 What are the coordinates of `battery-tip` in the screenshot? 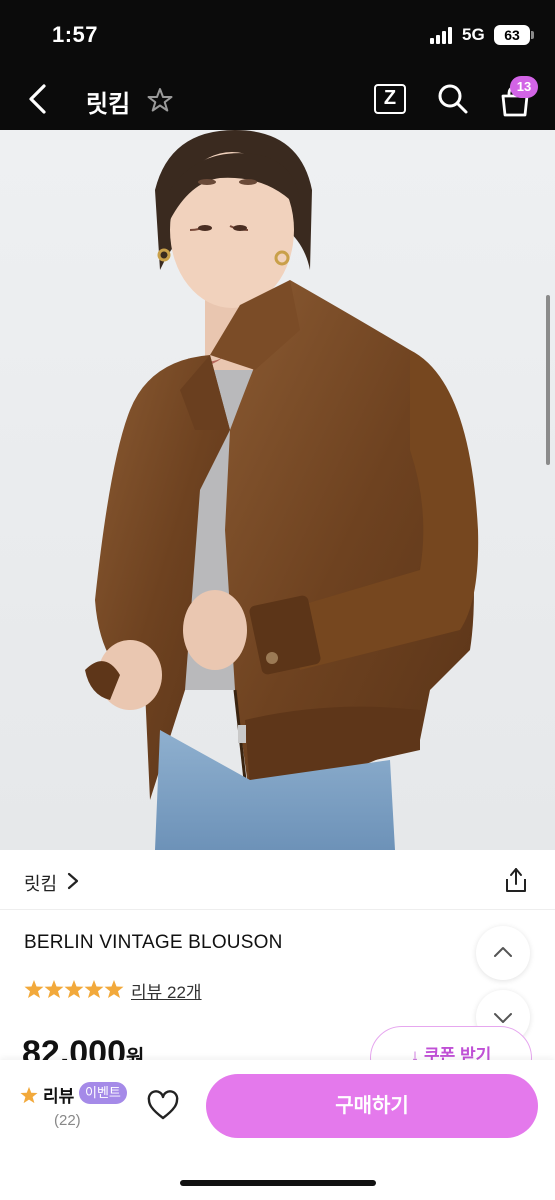 It's located at (532, 35).